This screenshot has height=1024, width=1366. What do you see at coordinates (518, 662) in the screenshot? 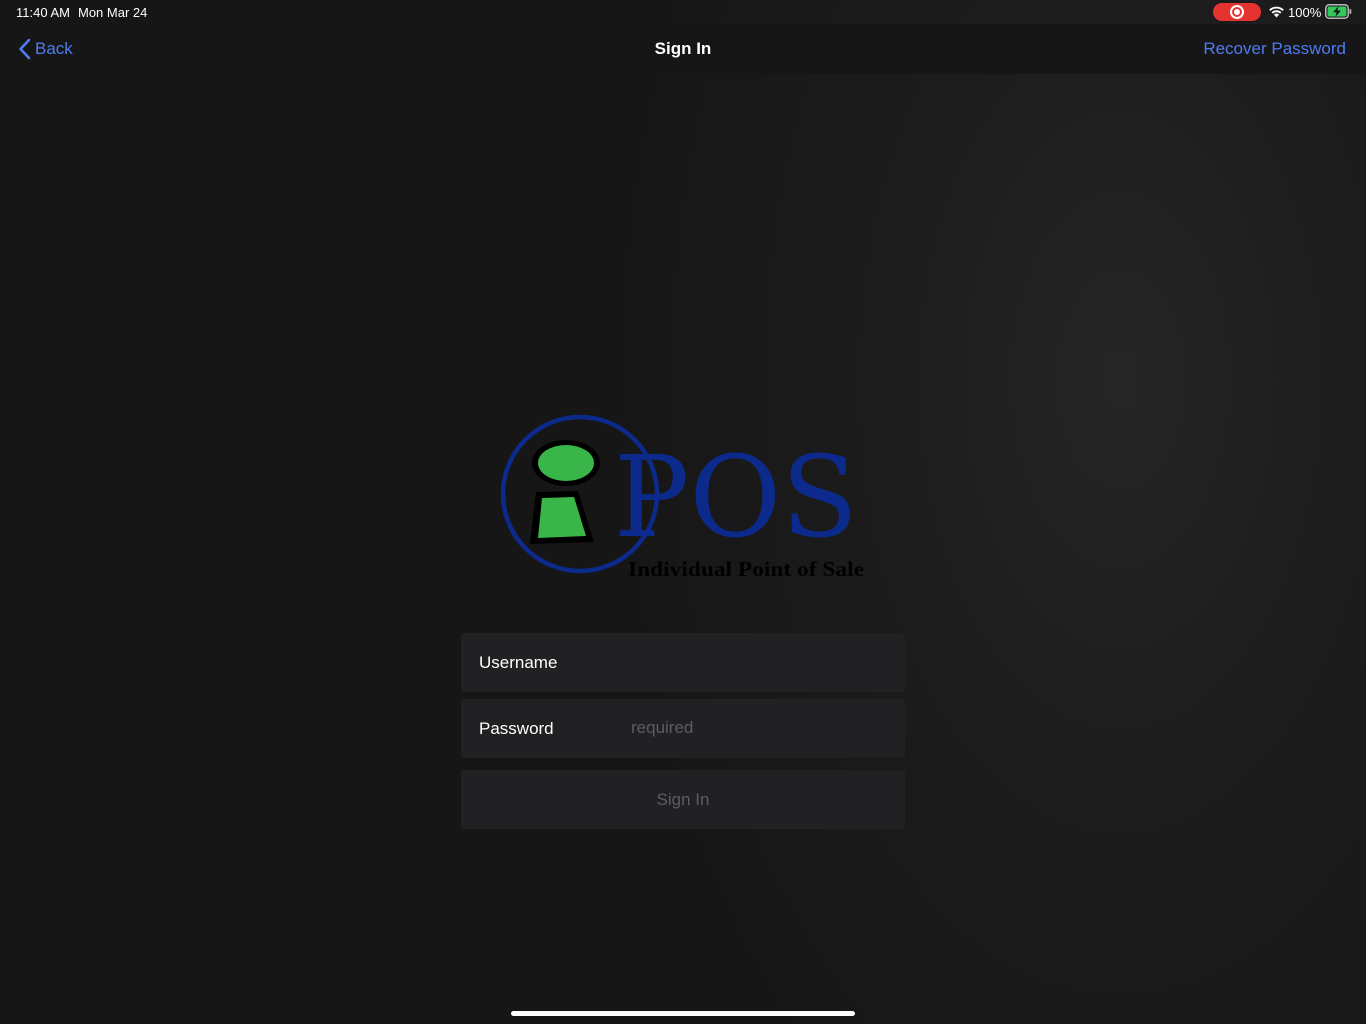
I see `username-label: Username` at bounding box center [518, 662].